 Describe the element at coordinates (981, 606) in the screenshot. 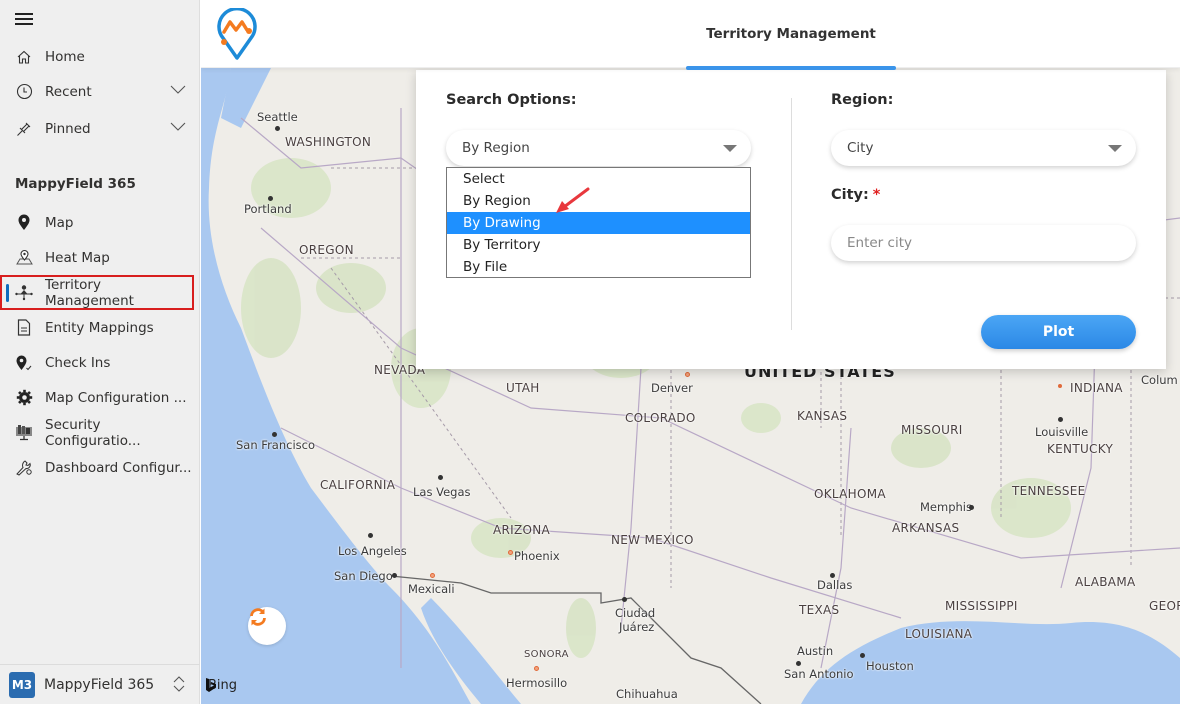

I see `map-label-mississippi: MISSISSIPPI` at that location.